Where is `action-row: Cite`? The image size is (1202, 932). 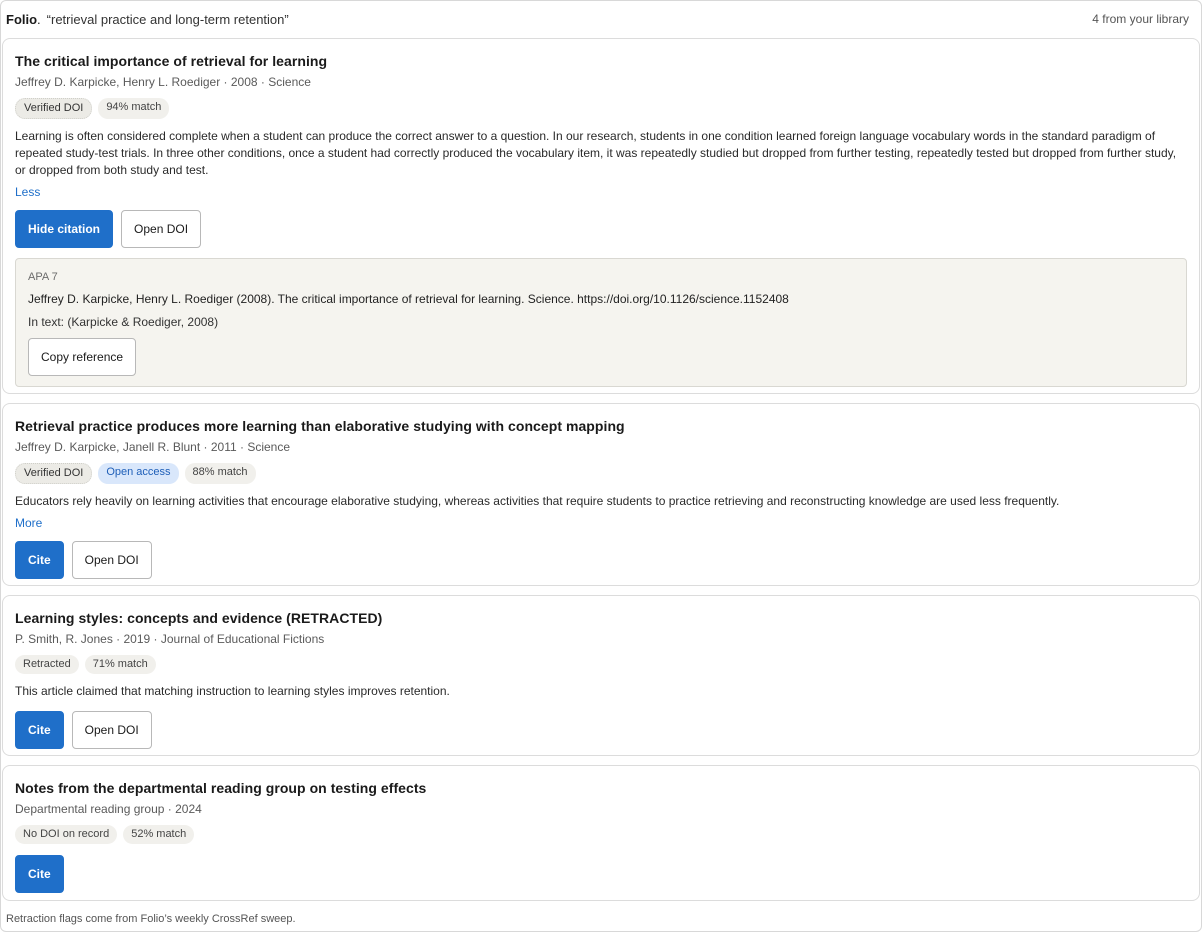
action-row: Cite is located at coordinates (601, 874).